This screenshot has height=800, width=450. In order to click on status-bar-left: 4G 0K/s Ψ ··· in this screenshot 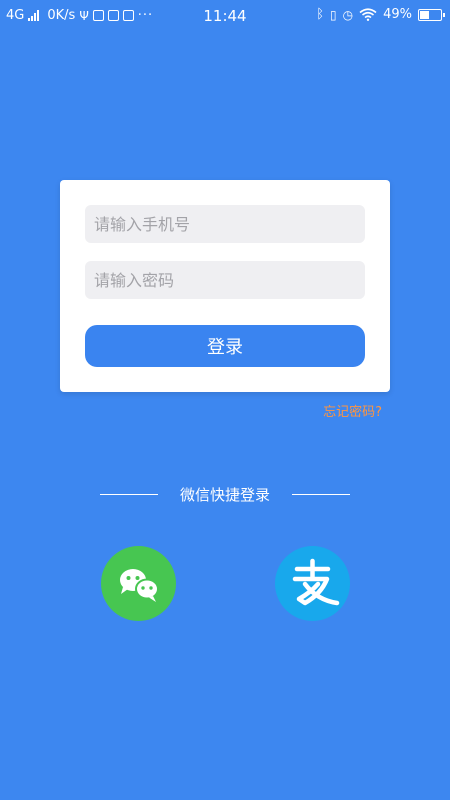, I will do `click(79, 15)`.